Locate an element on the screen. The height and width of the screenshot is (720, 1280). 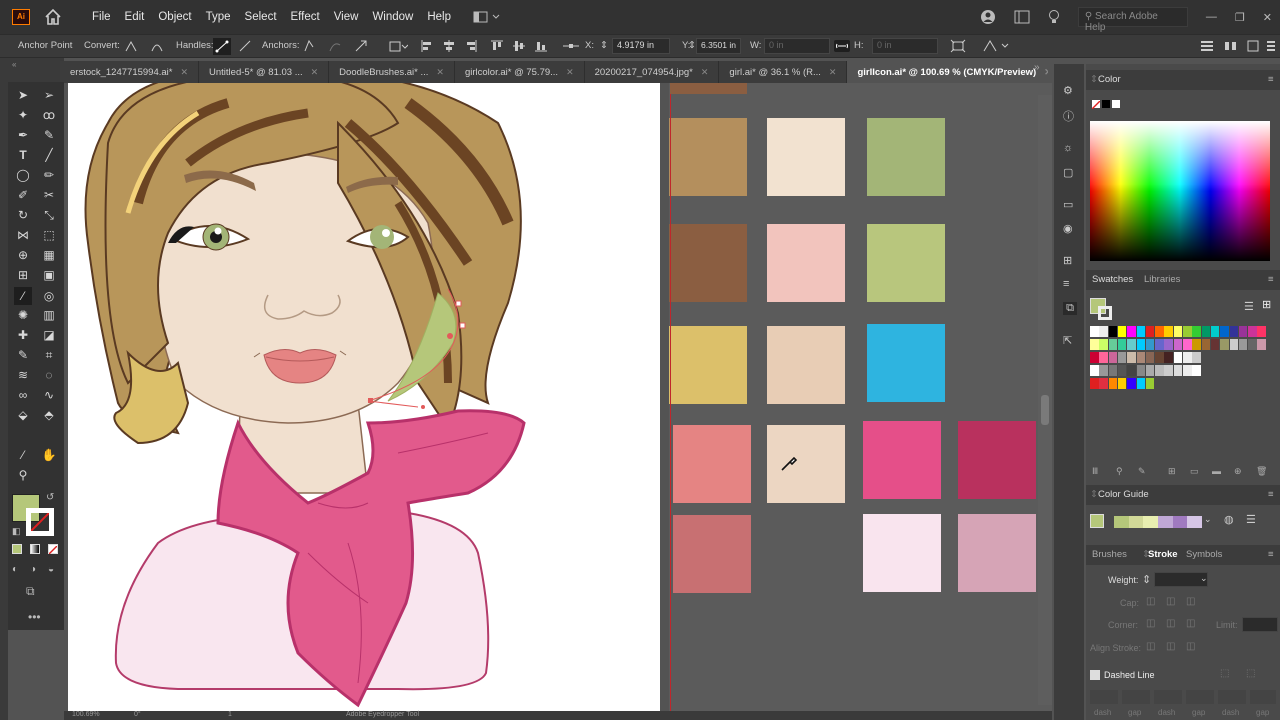
mesh-tool-icon: ⊞ is located at coordinates (23, 275).